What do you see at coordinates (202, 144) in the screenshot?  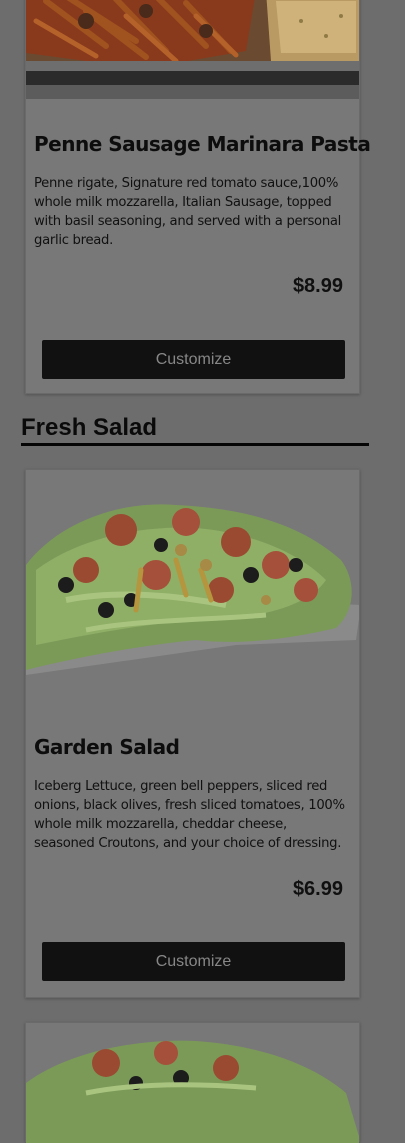 I see `item-title: Penne Sausage Marinara Pasta` at bounding box center [202, 144].